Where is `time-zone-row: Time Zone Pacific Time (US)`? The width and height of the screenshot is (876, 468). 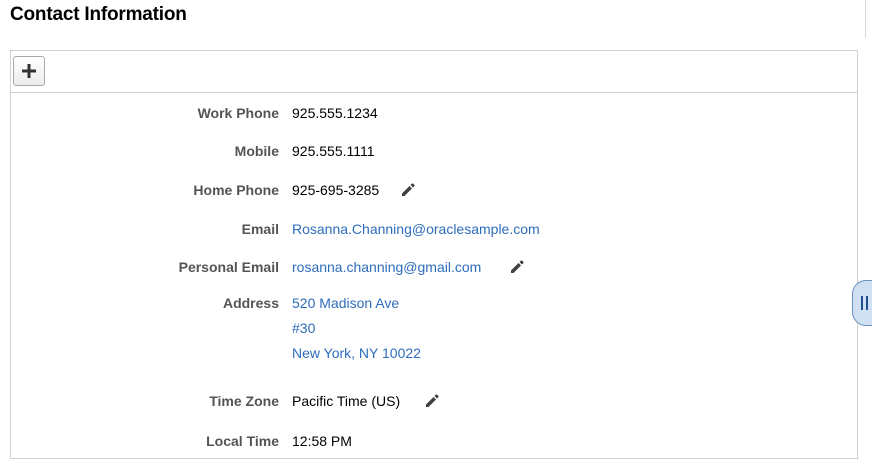
time-zone-row: Time Zone Pacific Time (US) is located at coordinates (434, 403).